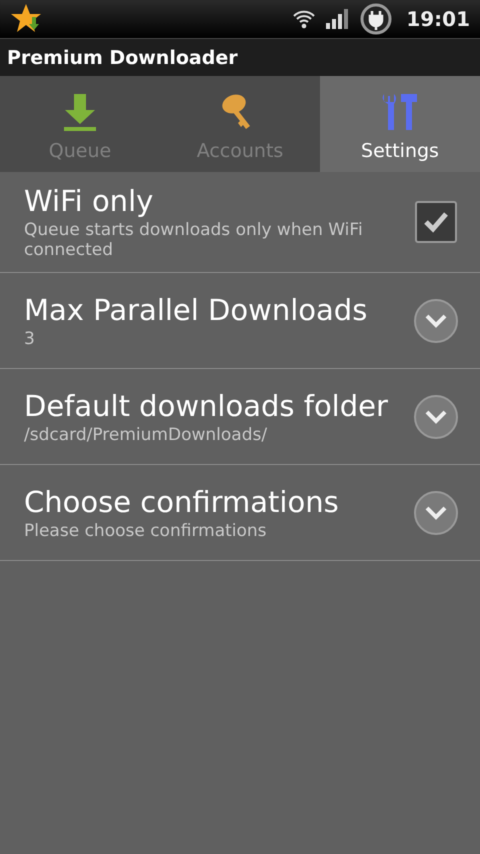  I want to click on tab: Settings, so click(400, 124).